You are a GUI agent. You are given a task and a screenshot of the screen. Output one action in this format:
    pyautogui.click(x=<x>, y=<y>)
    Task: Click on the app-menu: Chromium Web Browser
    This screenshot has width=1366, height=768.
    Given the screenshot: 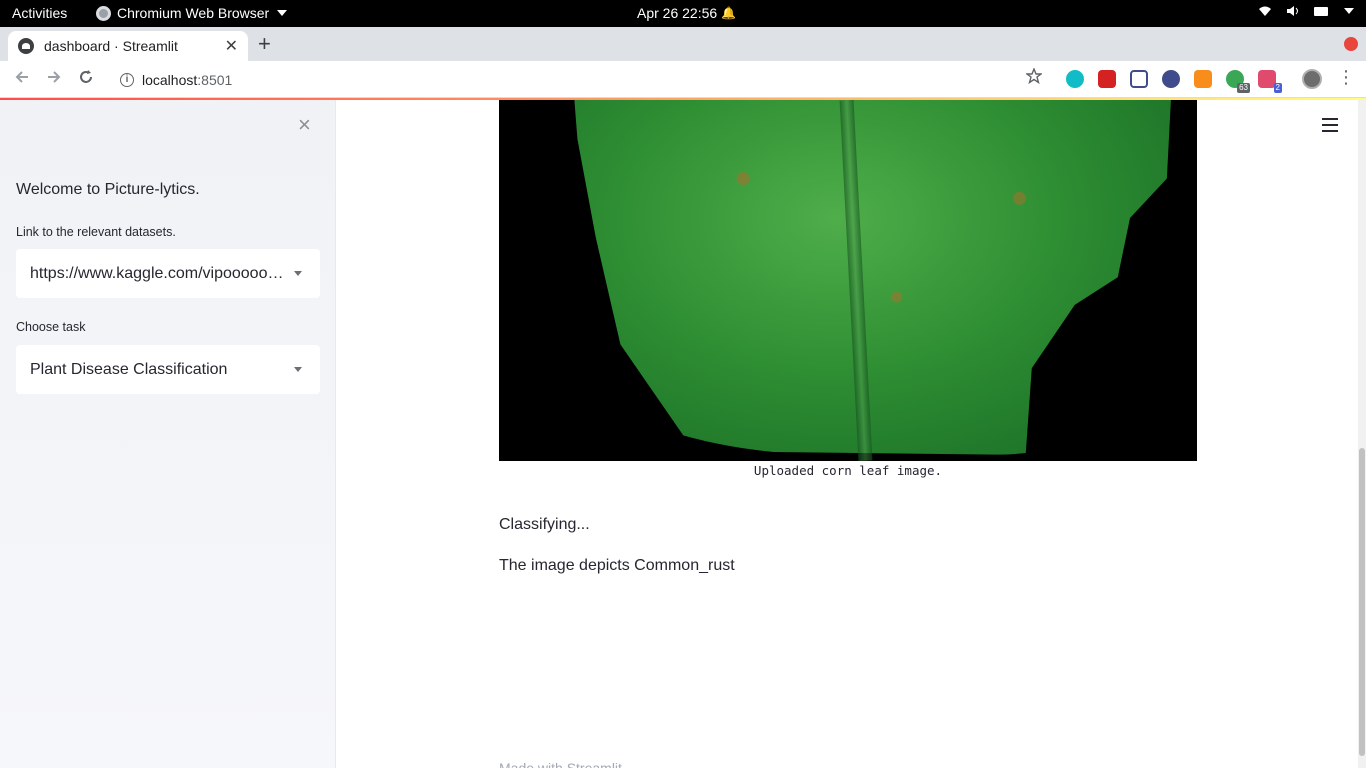 What is the action you would take?
    pyautogui.click(x=192, y=13)
    